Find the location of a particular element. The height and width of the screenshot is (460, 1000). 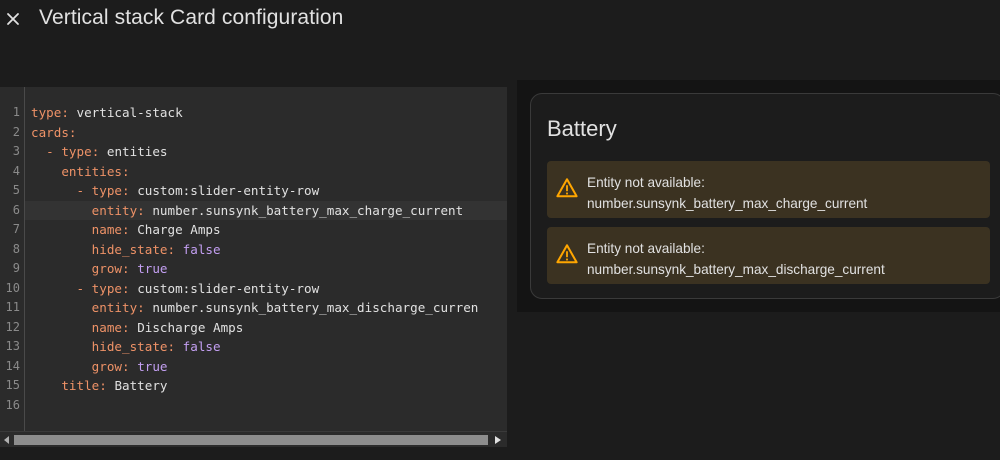

line-number: 8 is located at coordinates (16, 248).